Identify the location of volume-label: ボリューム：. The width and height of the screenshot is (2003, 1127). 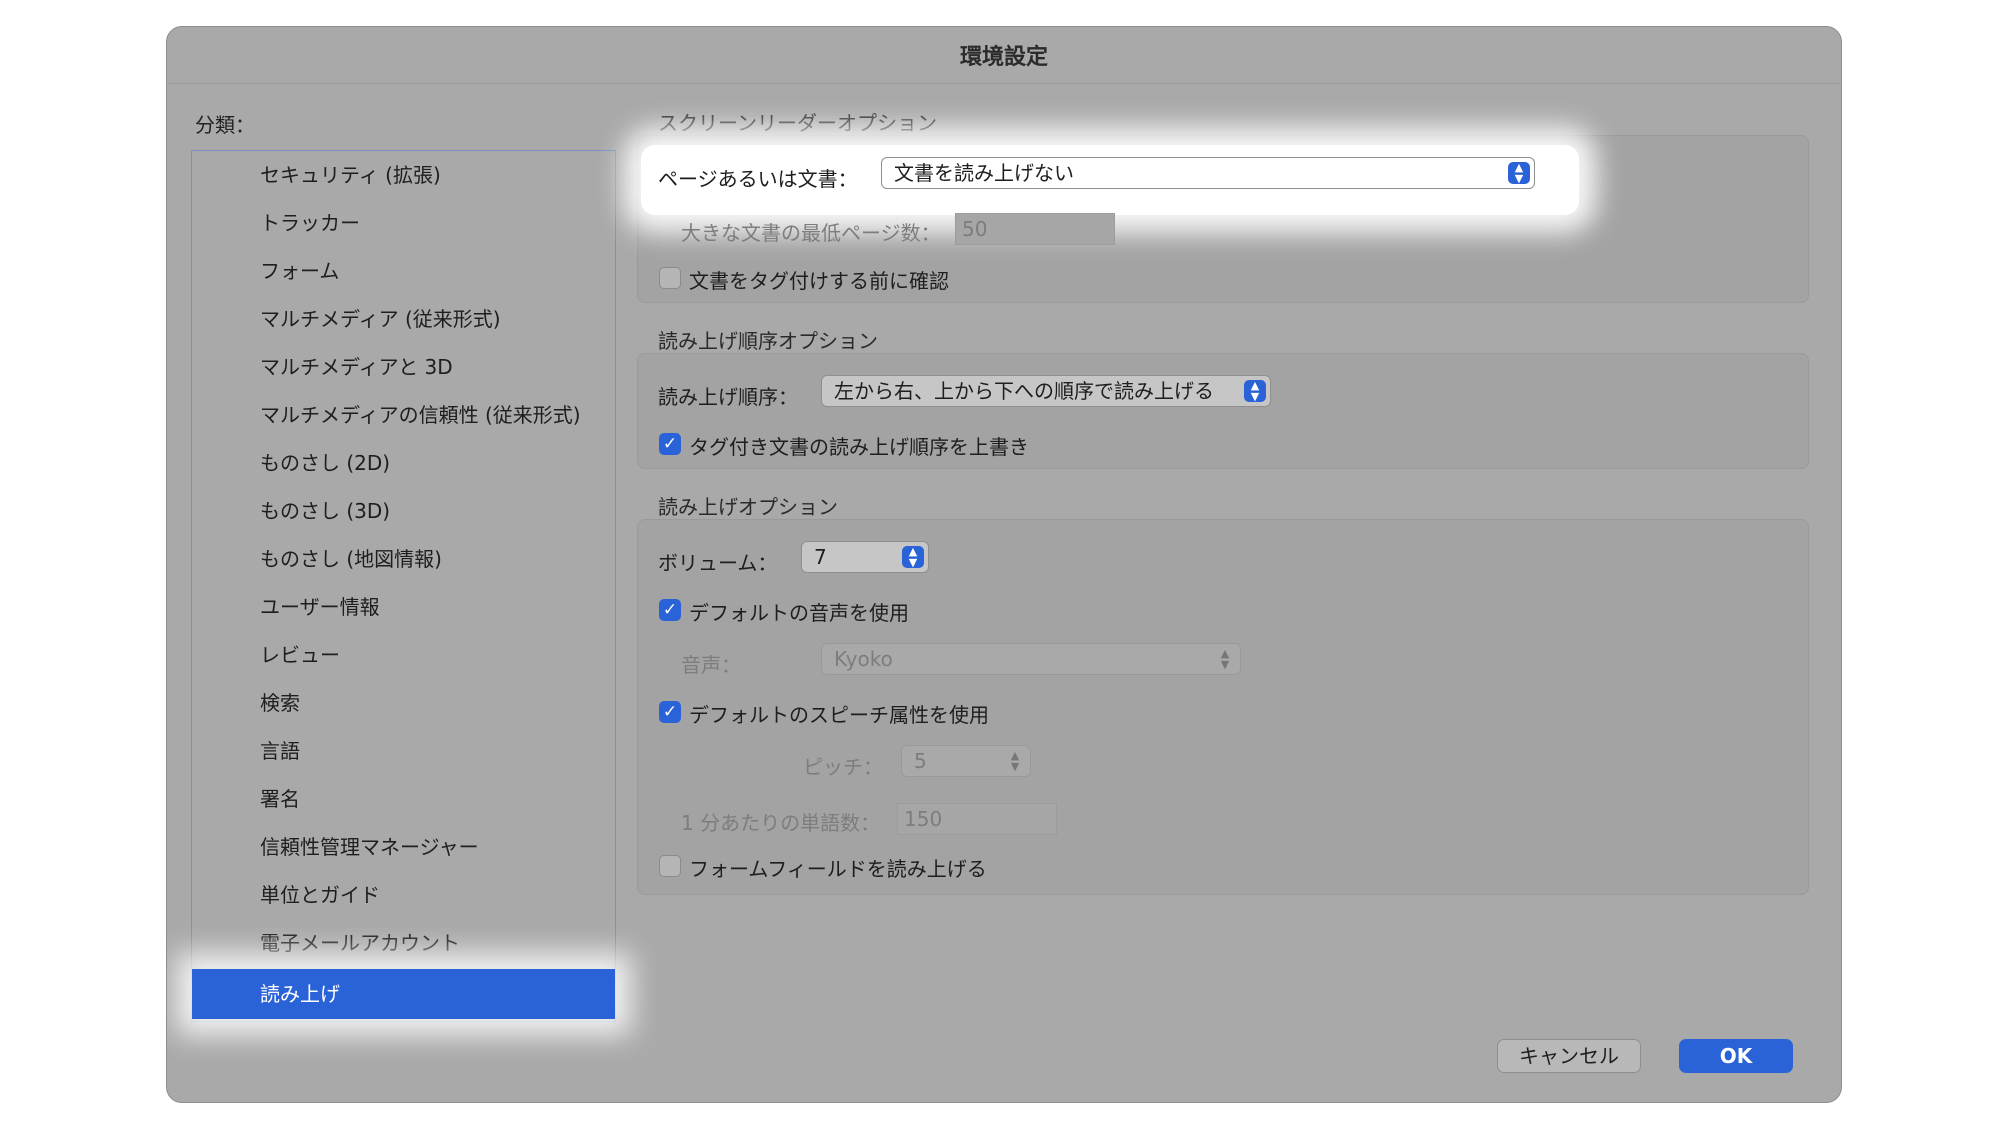
(718, 563).